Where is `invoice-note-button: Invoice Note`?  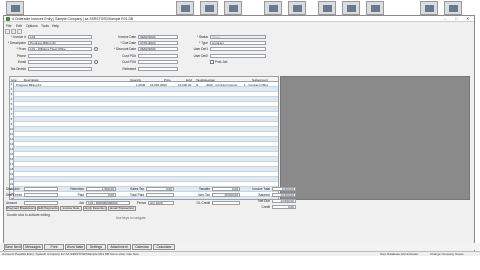
invoice-note-button: Invoice Note is located at coordinates (71, 208).